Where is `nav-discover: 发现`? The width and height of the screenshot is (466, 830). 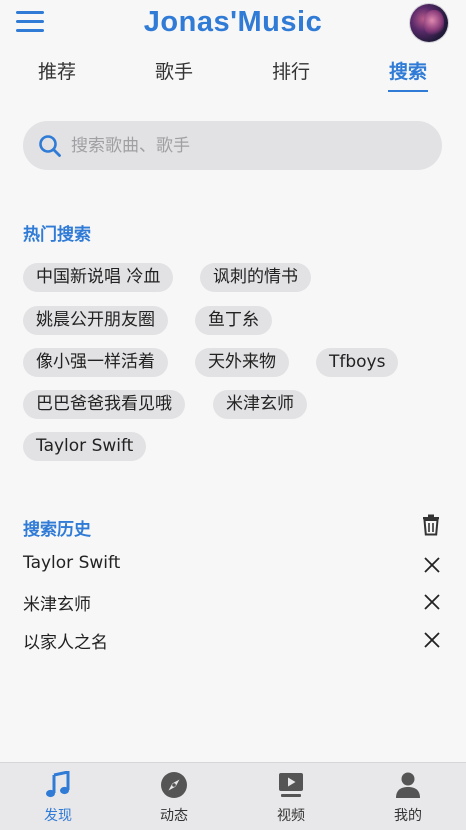
nav-discover: 发现 is located at coordinates (58, 796).